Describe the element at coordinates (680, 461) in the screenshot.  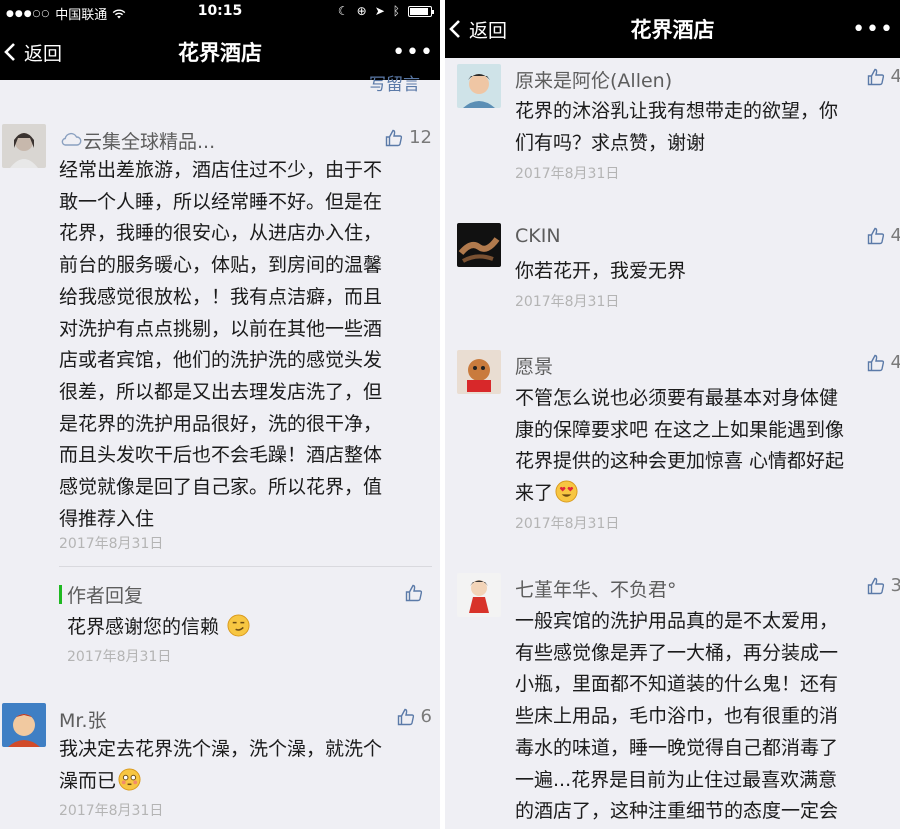
I see `comment-line: 花界提供的这种会更加惊喜 心情都好起` at that location.